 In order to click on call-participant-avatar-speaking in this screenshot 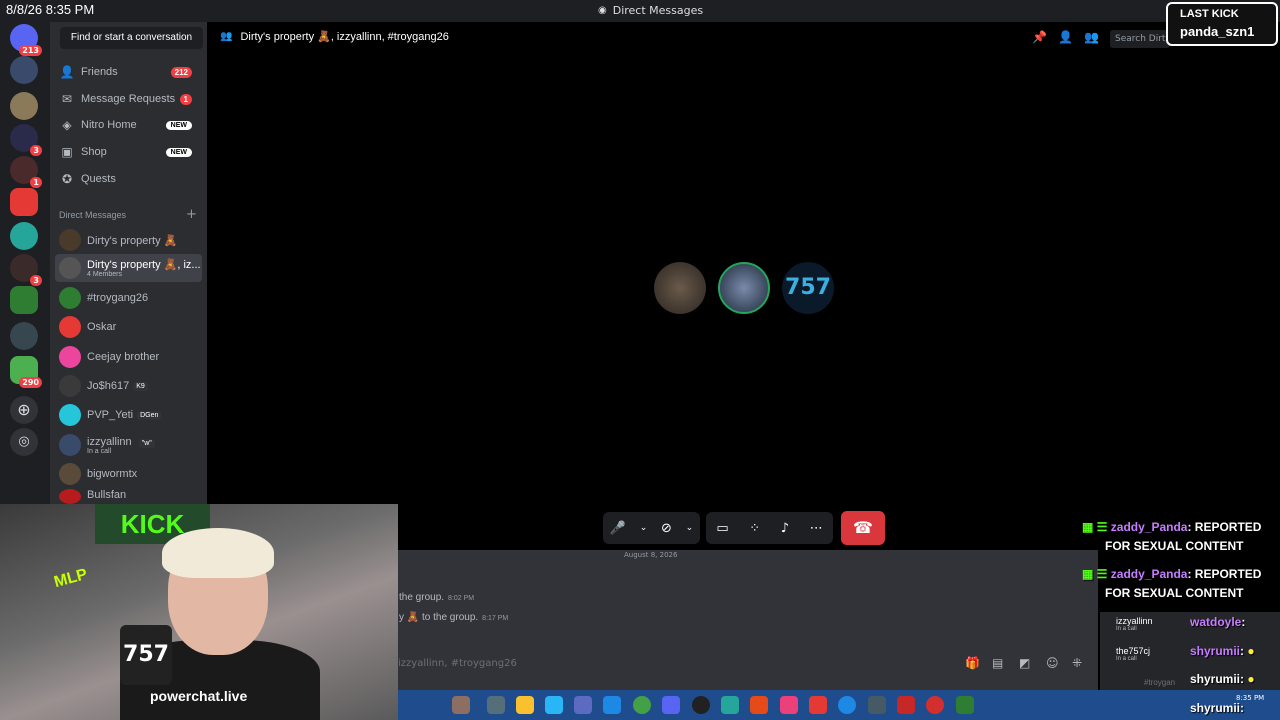, I will do `click(744, 288)`.